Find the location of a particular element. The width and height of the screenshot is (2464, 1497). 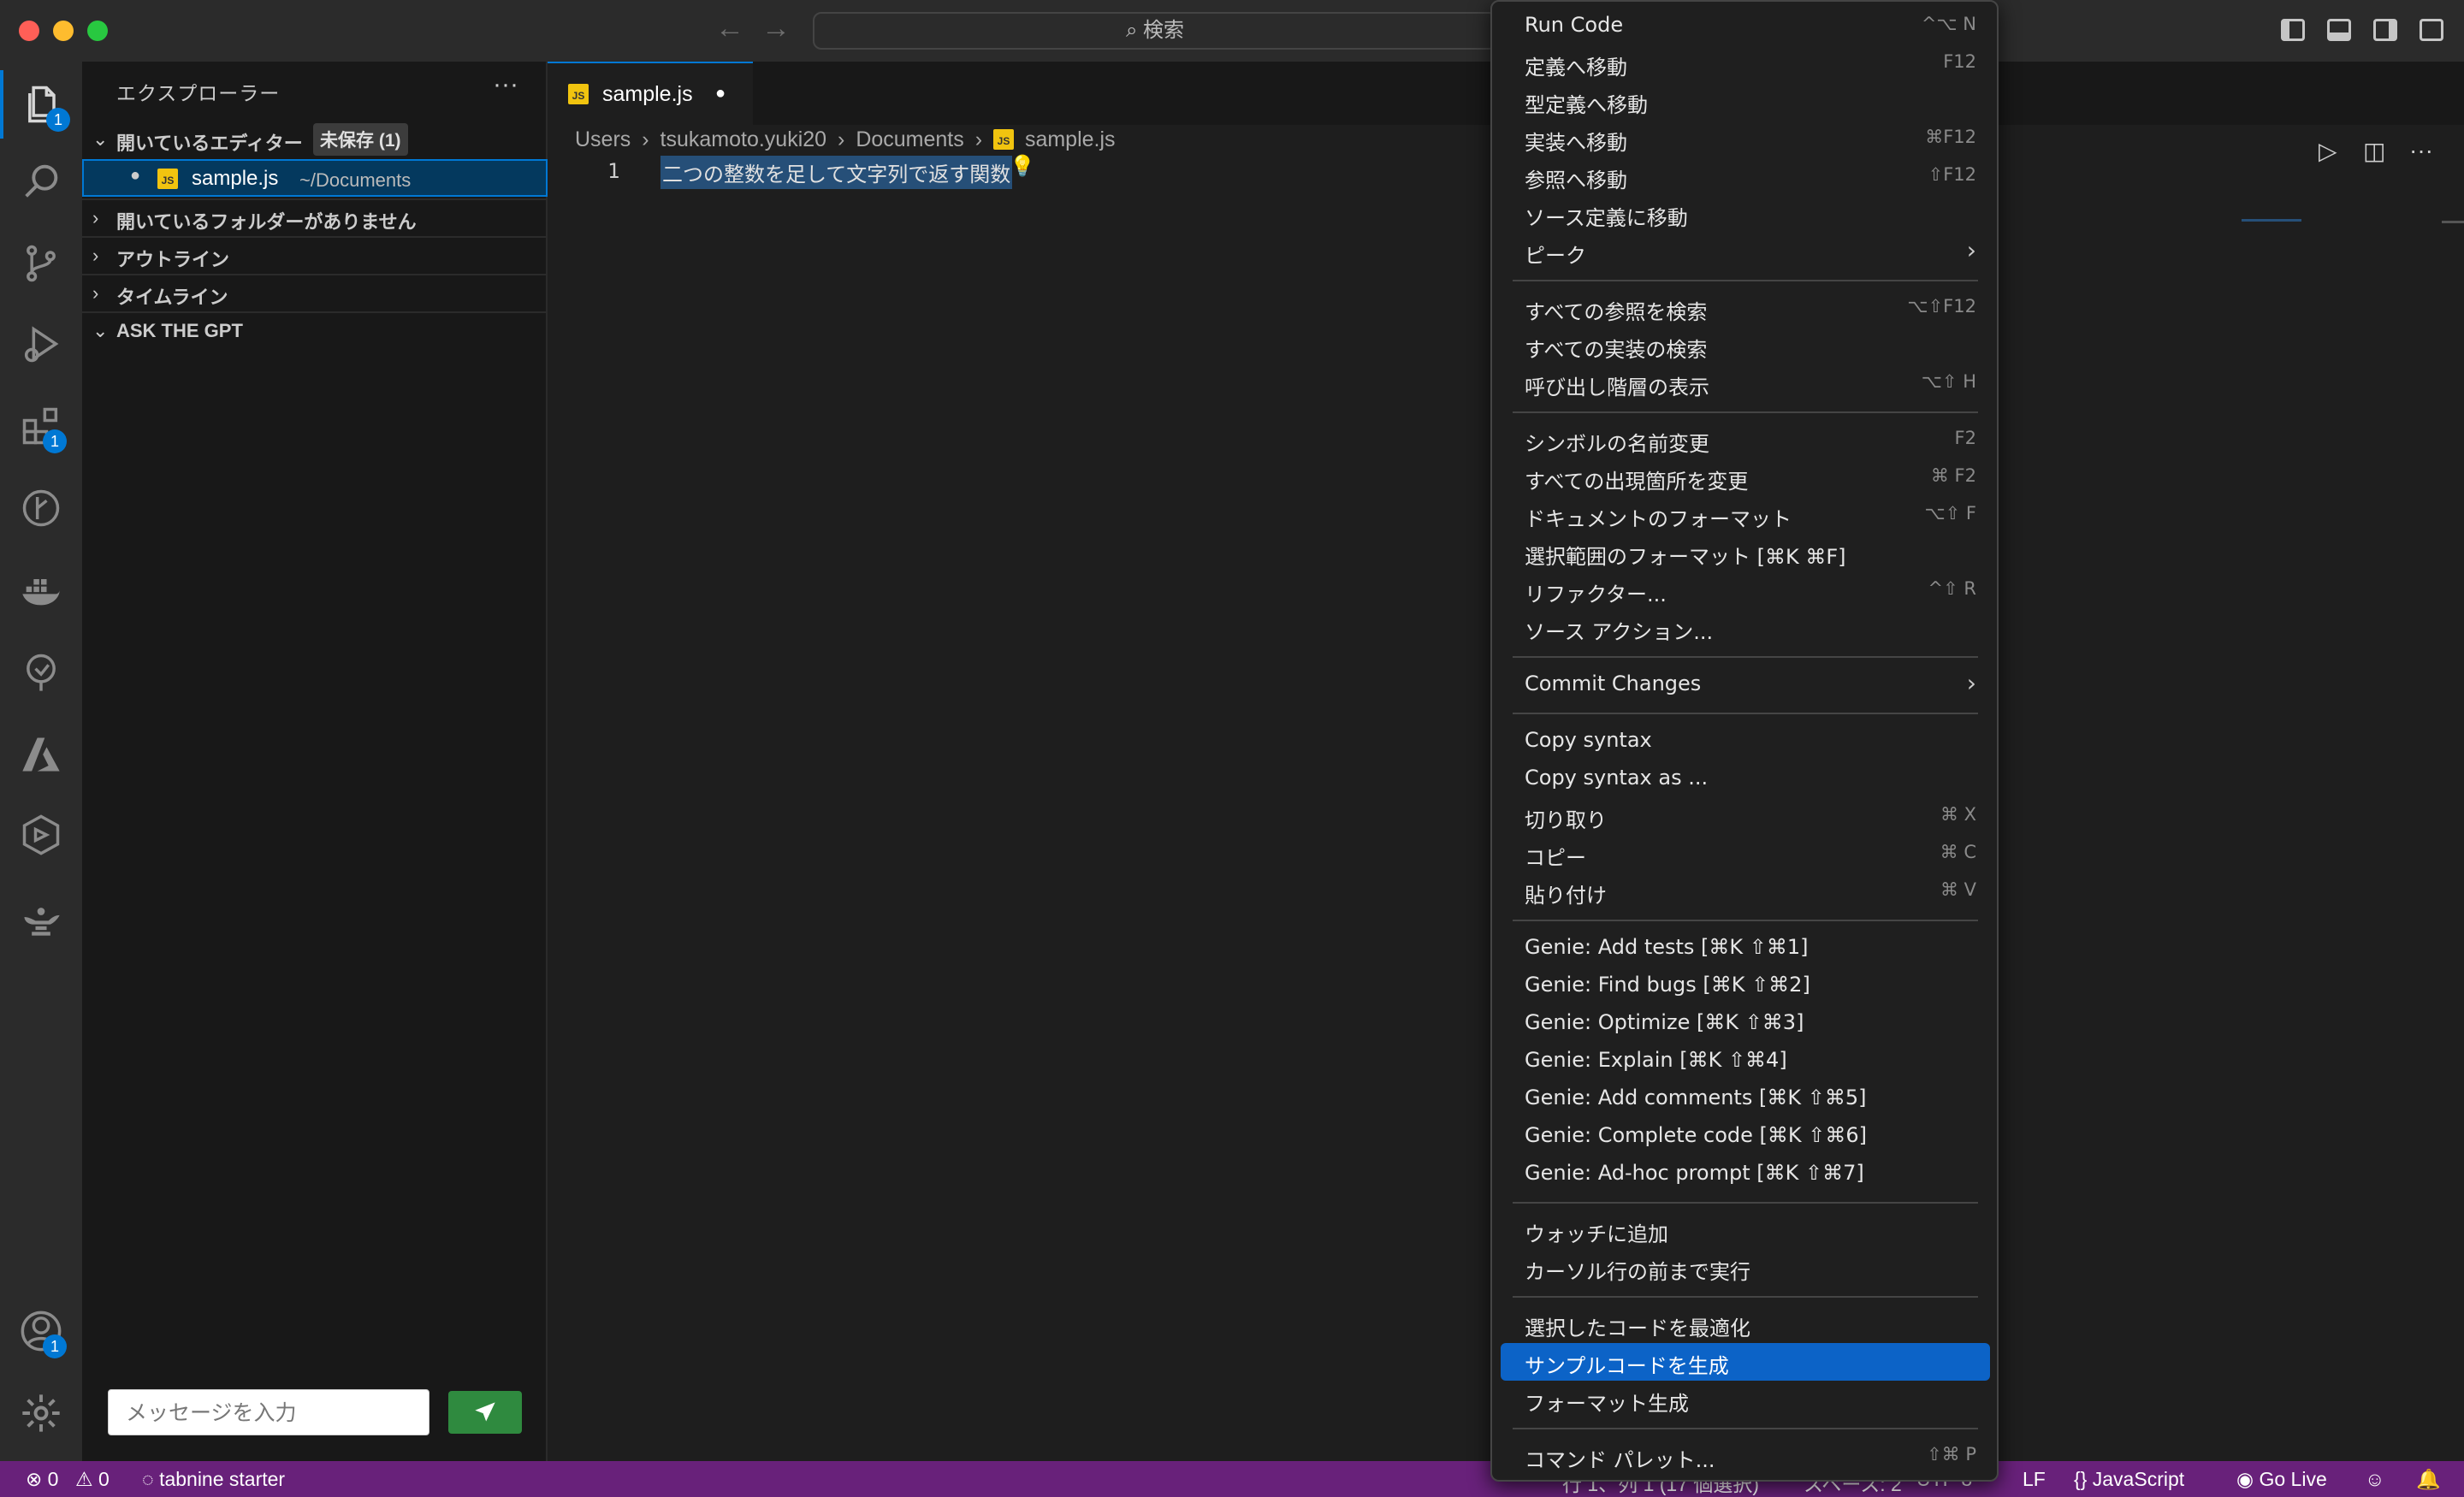

run-debug-activity is located at coordinates (41, 344).